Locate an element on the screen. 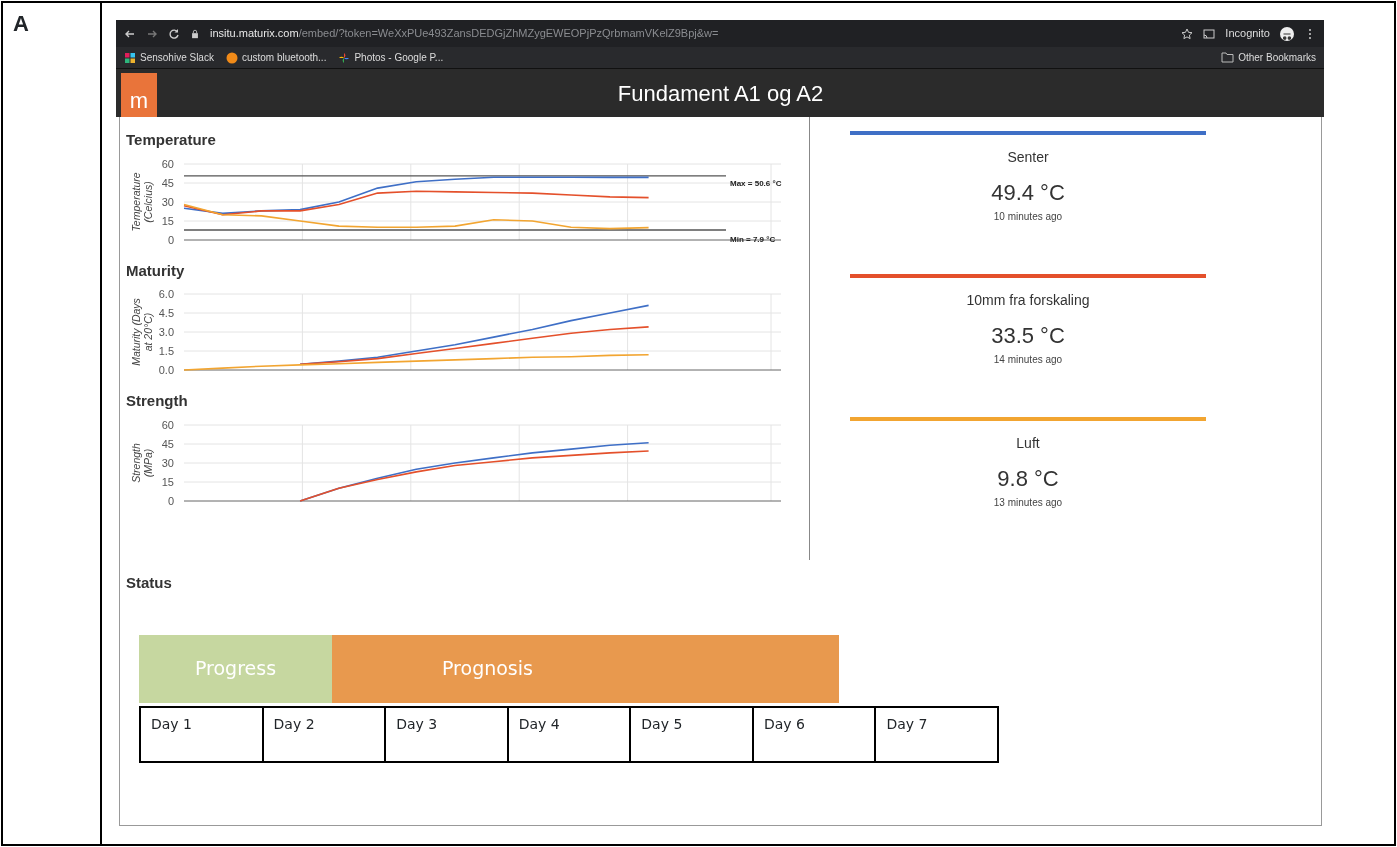  reload-icon is located at coordinates (174, 33).